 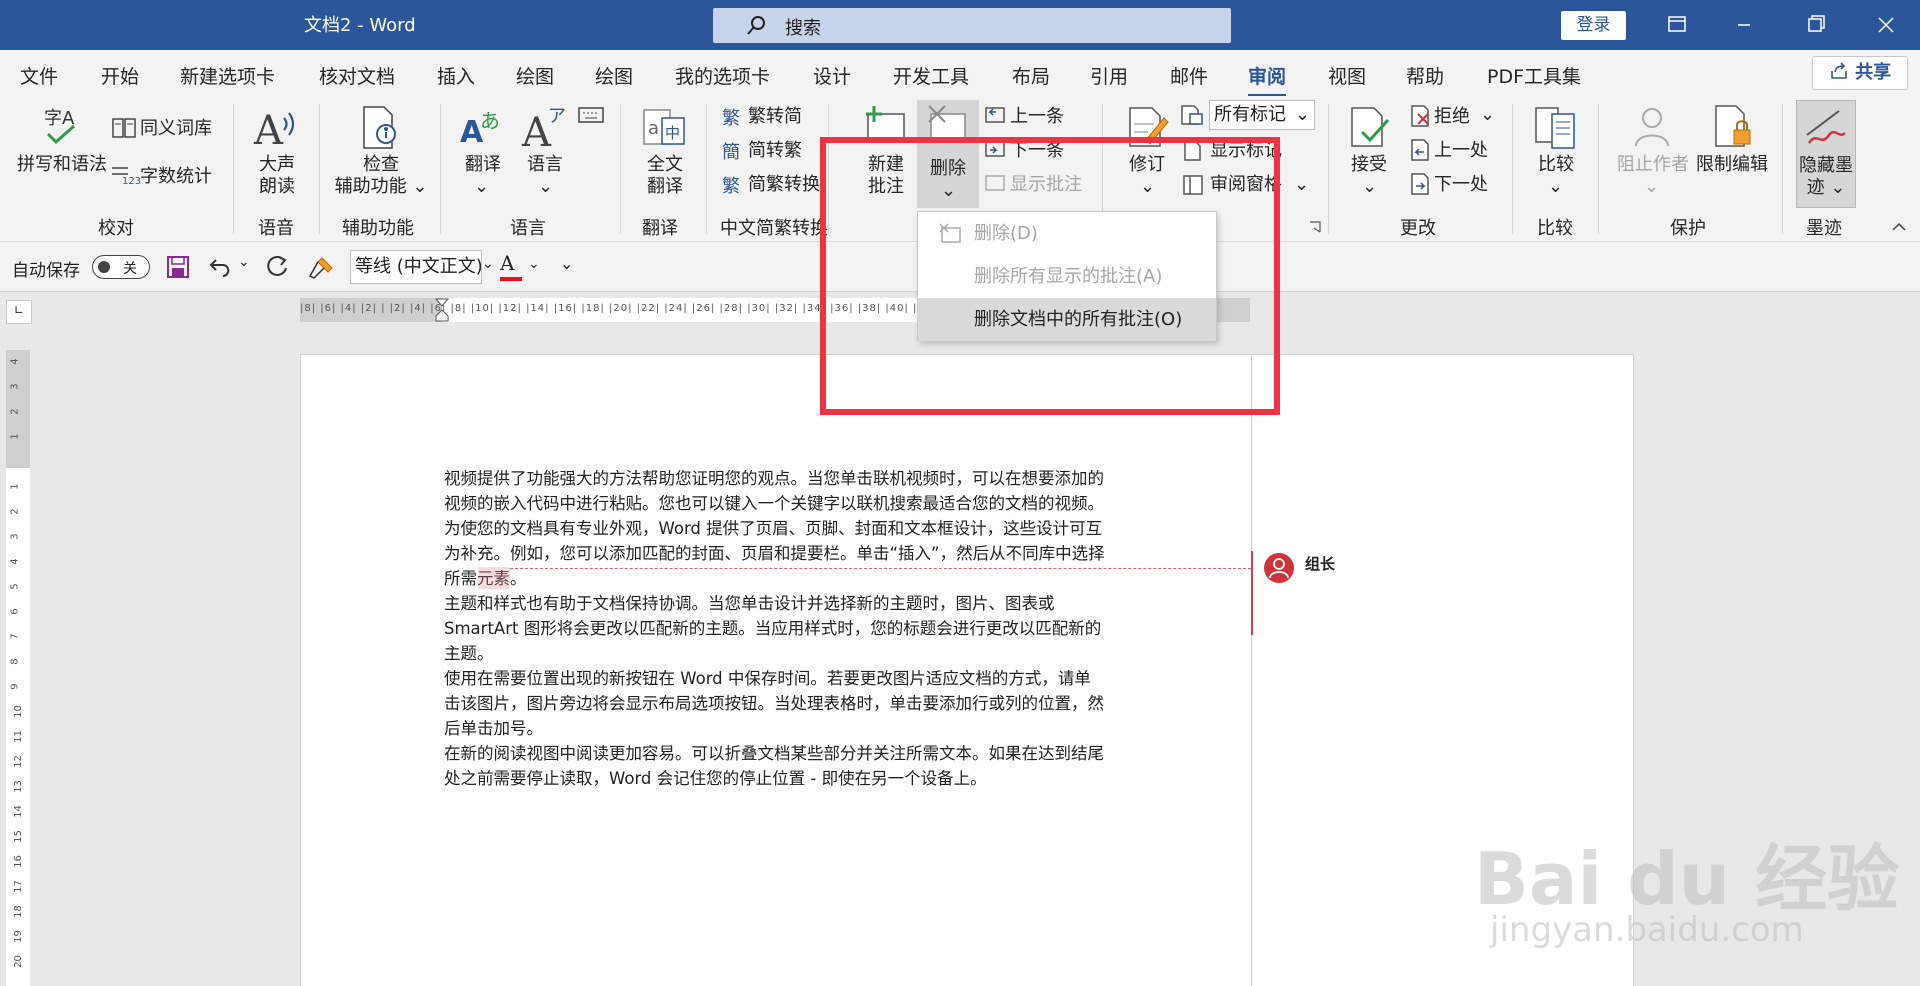 What do you see at coordinates (104, 267) in the screenshot?
I see `toggle-knob` at bounding box center [104, 267].